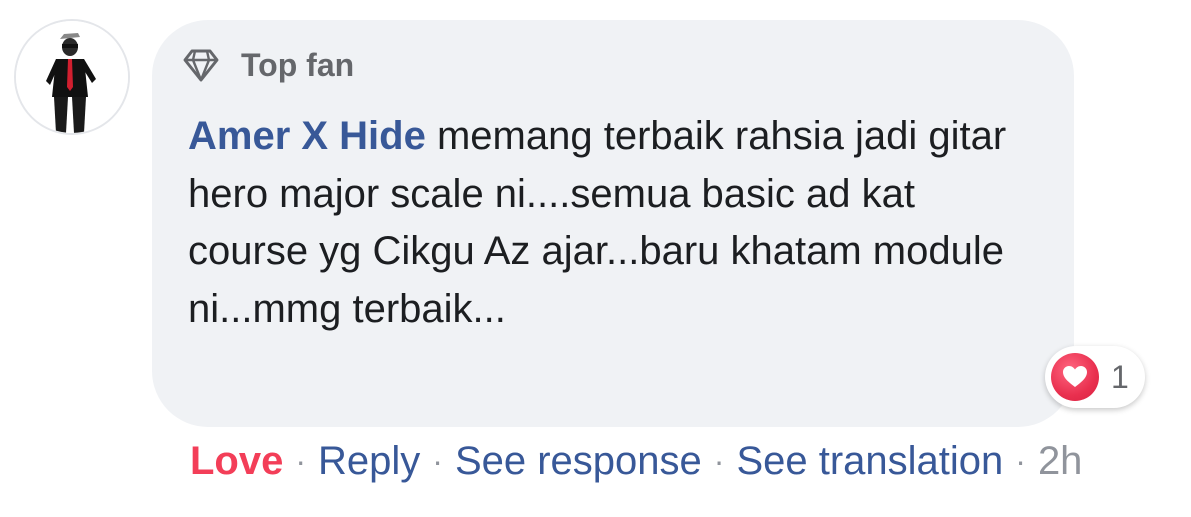 Image resolution: width=1191 pixels, height=517 pixels. Describe the element at coordinates (298, 64) in the screenshot. I see `badge-label: Top fan` at that location.